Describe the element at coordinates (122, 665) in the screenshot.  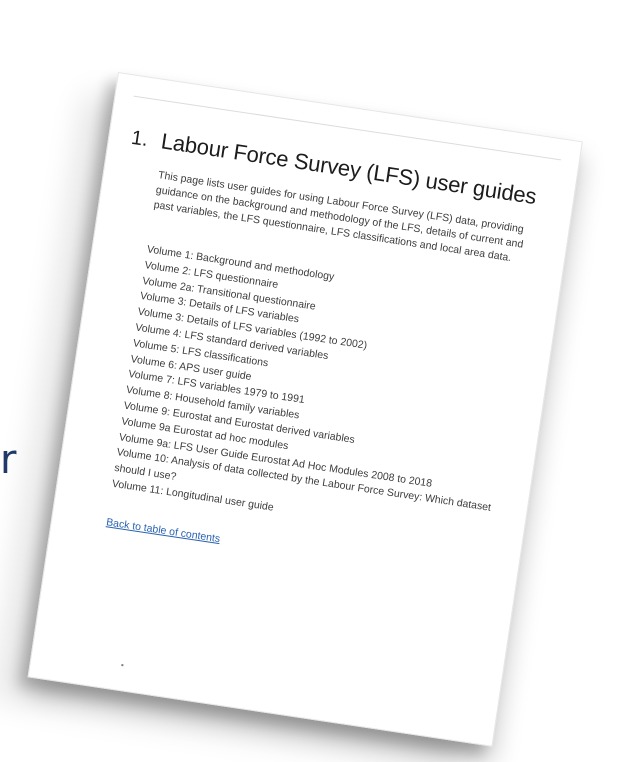
I see `footer-mark` at that location.